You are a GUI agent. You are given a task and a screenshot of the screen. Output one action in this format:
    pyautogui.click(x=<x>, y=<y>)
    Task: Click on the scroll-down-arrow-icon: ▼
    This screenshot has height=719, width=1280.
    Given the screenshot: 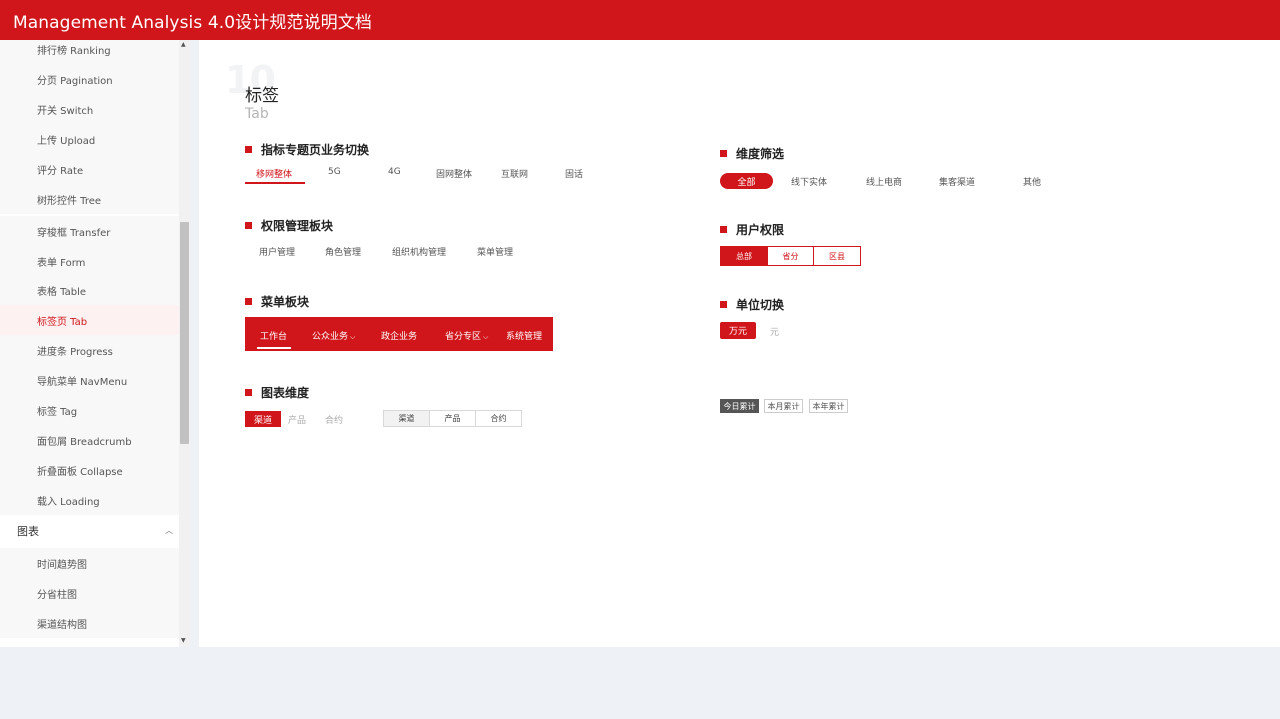 What is the action you would take?
    pyautogui.click(x=183, y=640)
    